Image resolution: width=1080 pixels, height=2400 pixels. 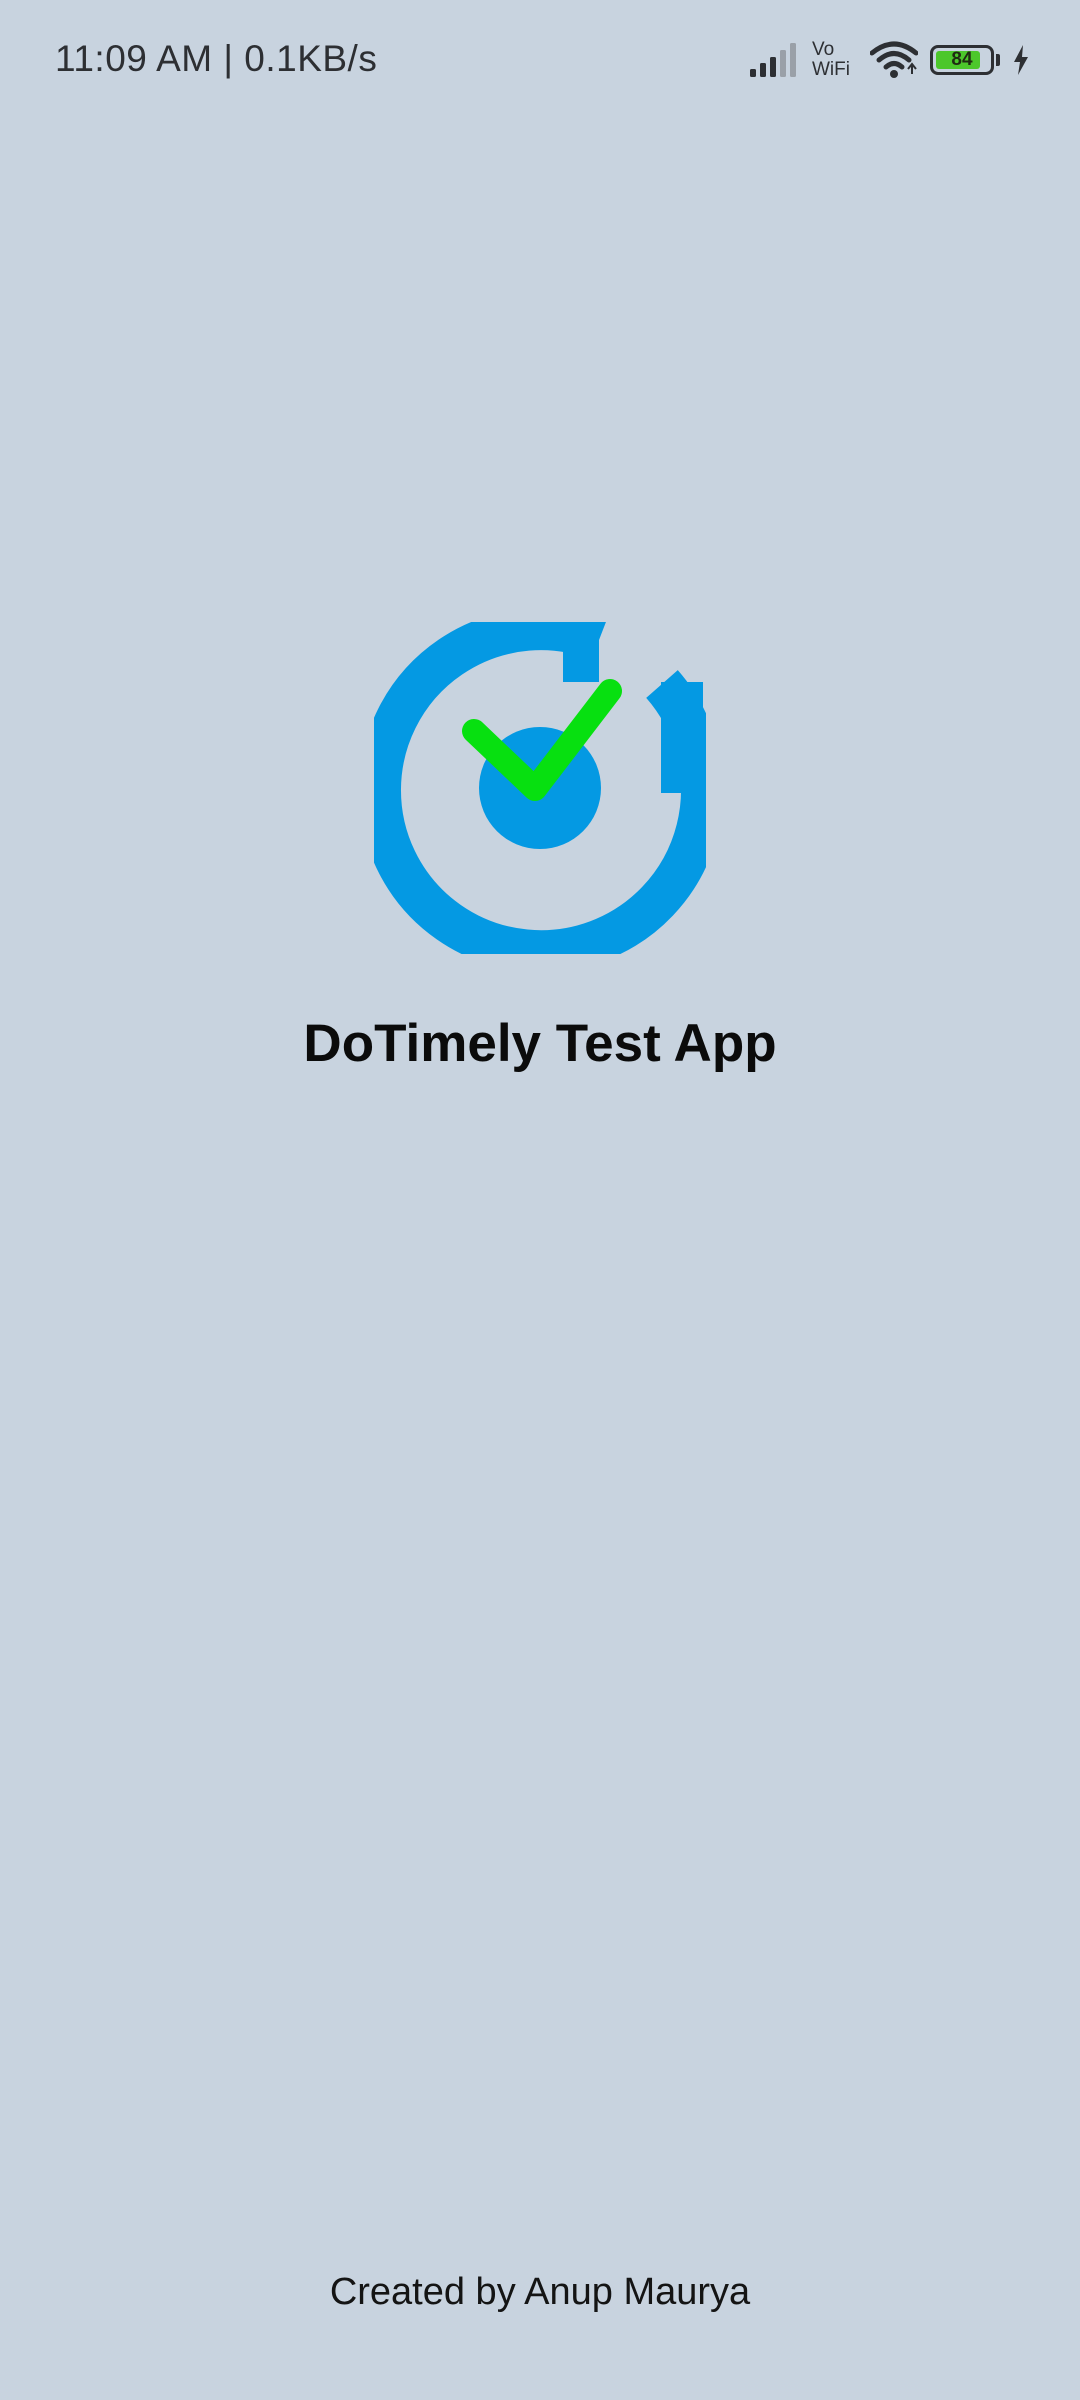 What do you see at coordinates (998, 60) in the screenshot?
I see `battery-tip` at bounding box center [998, 60].